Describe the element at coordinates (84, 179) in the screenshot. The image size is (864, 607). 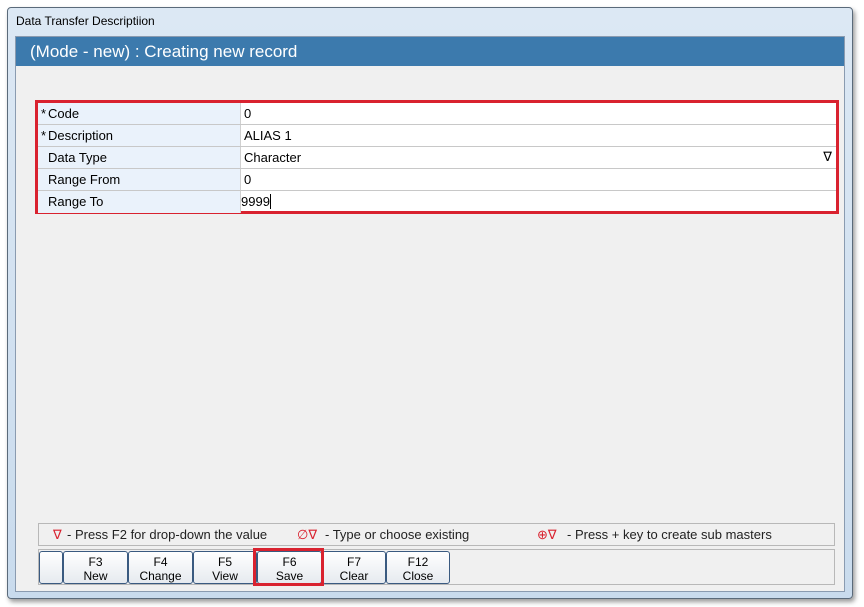
I see `field-label: Range From` at that location.